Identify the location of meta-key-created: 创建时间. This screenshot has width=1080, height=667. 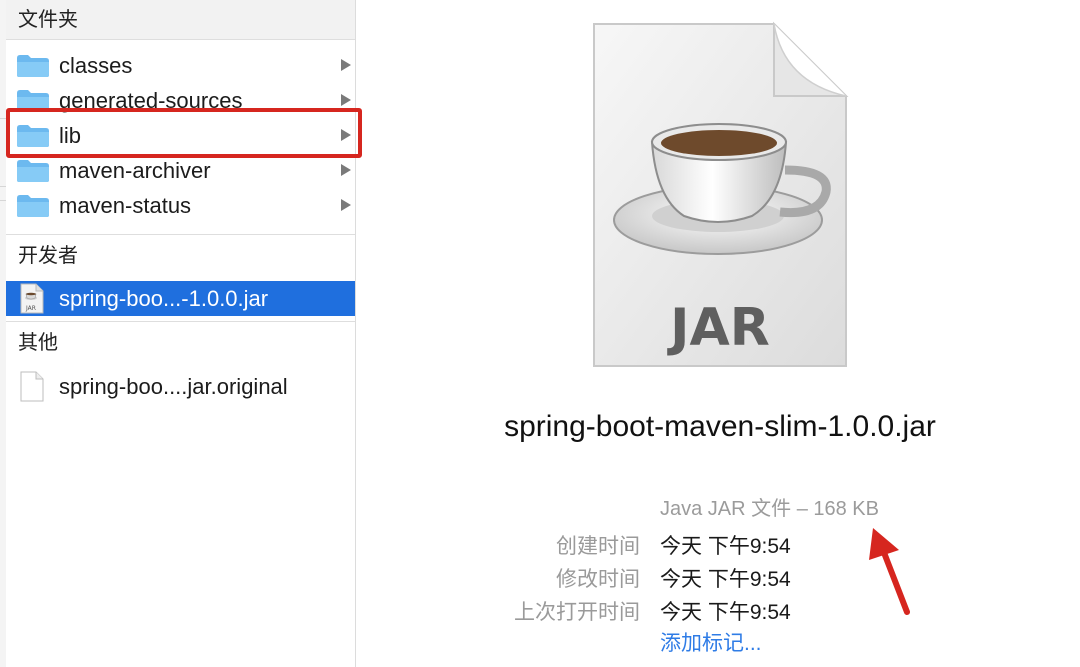
(598, 546).